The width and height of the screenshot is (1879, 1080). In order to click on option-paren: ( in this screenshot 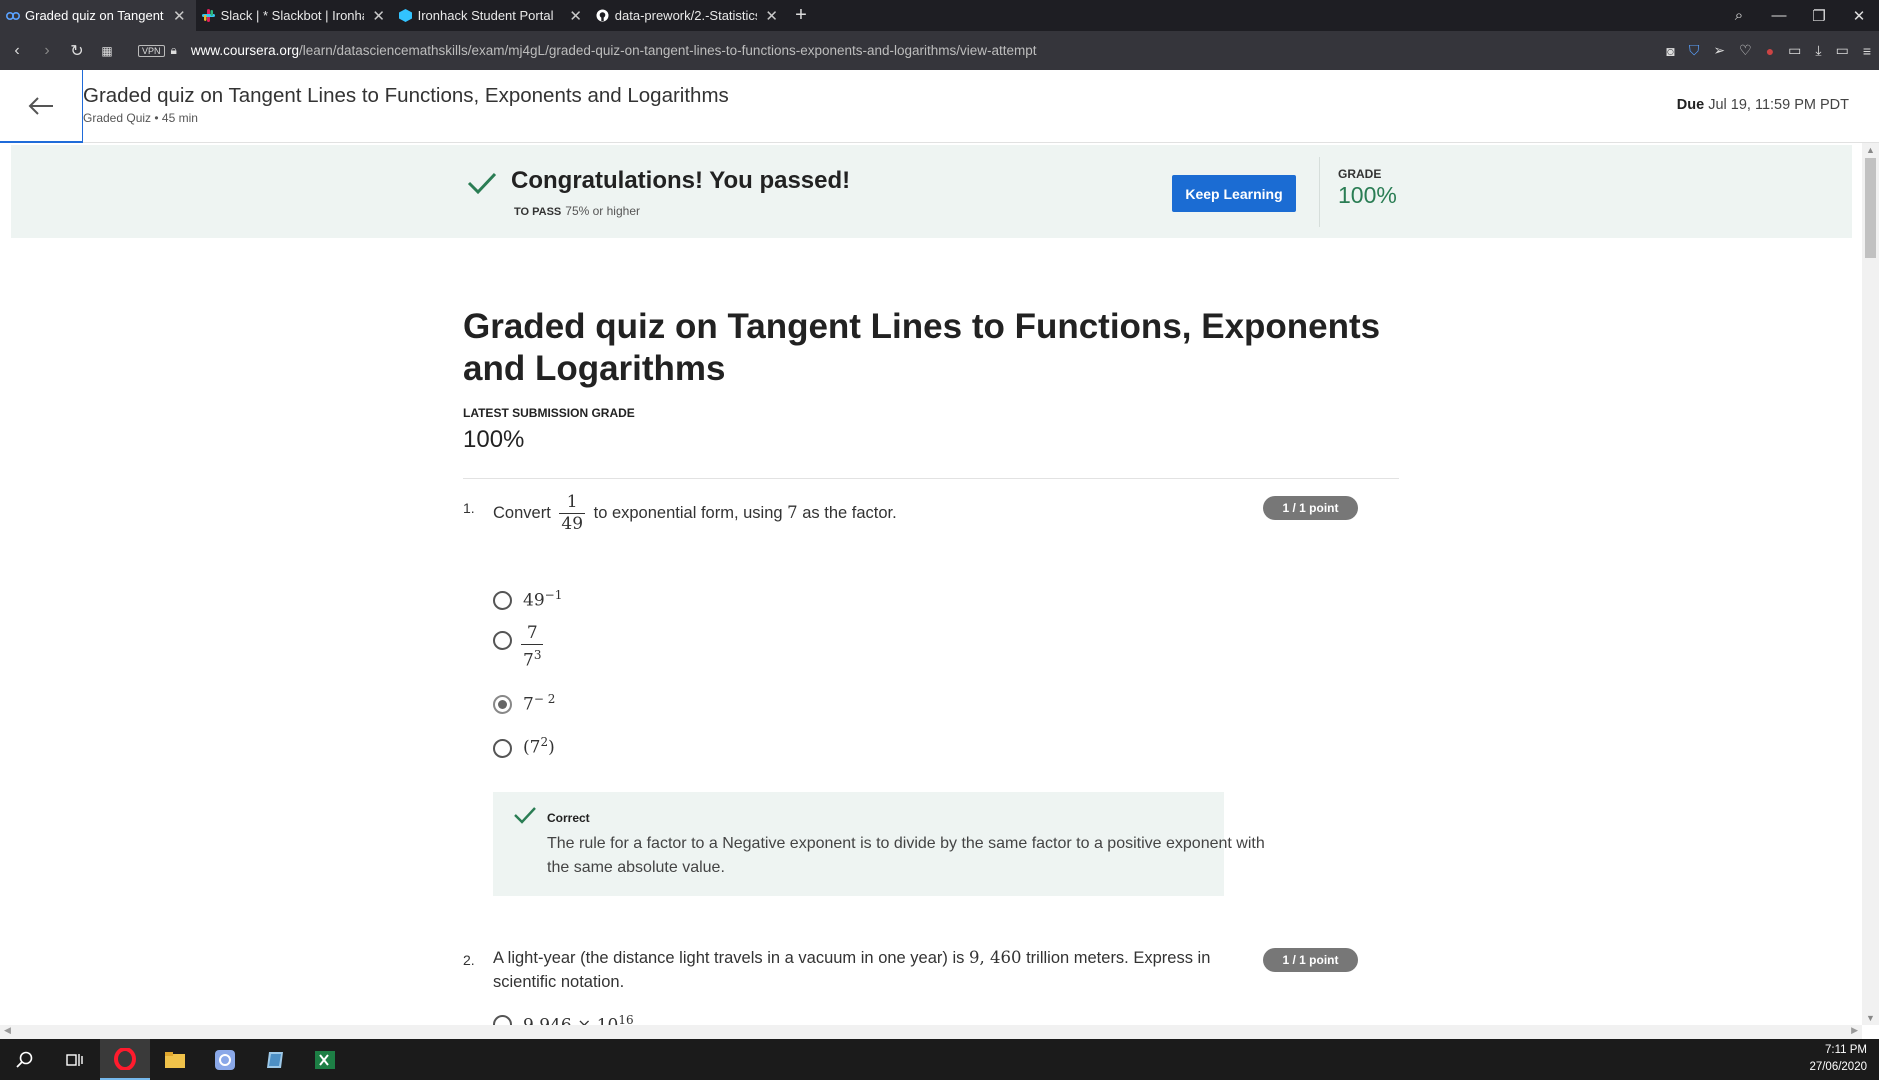, I will do `click(526, 747)`.